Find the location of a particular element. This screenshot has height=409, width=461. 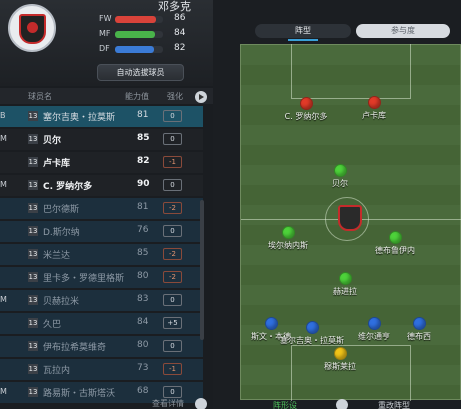

stat-df: DF 82 is located at coordinates (150, 49).